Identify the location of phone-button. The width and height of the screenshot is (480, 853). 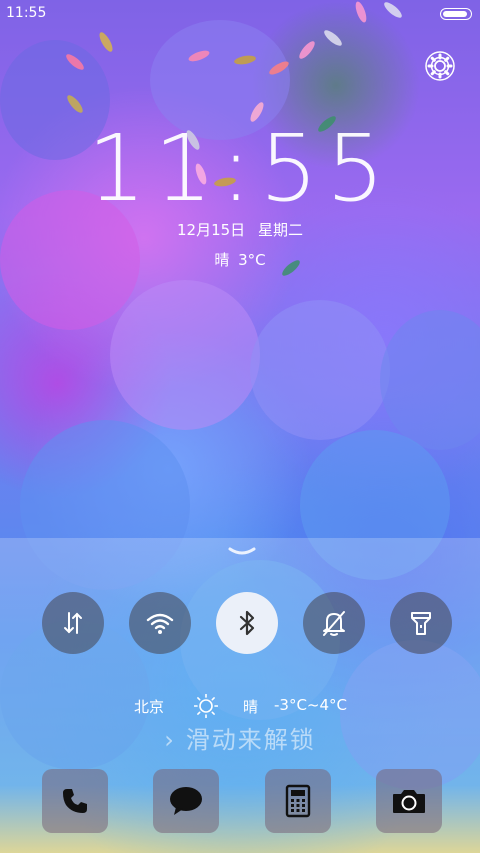
(75, 801).